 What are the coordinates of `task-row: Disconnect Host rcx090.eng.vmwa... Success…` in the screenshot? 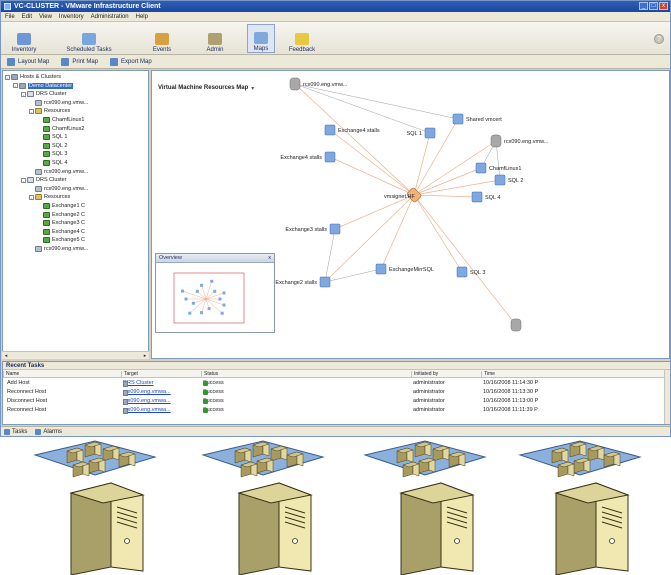 It's located at (336, 401).